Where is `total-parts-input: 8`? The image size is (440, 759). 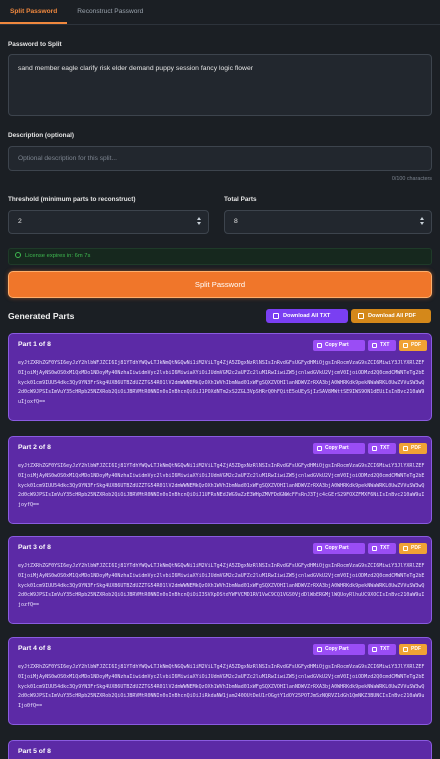
total-parts-input: 8 is located at coordinates (328, 222).